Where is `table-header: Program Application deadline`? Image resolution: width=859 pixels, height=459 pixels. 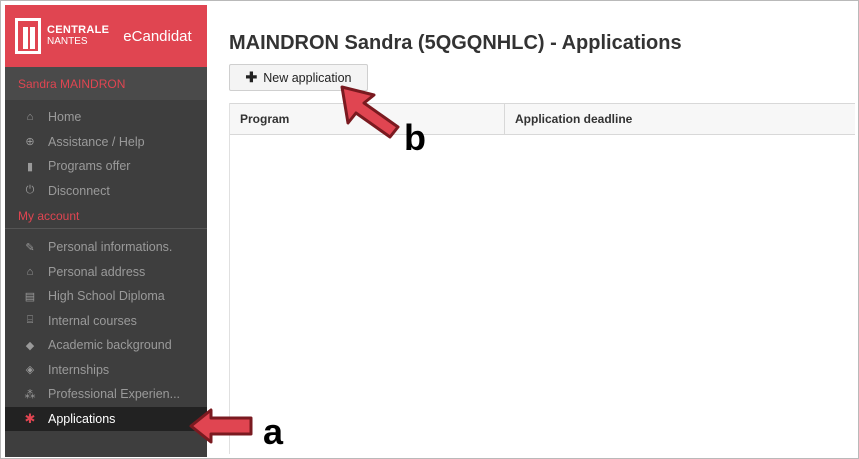 table-header: Program Application deadline is located at coordinates (542, 119).